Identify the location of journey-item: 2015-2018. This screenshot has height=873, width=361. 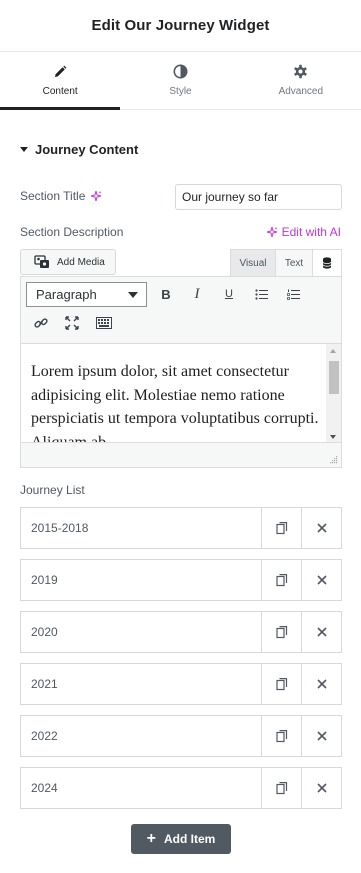
(181, 528).